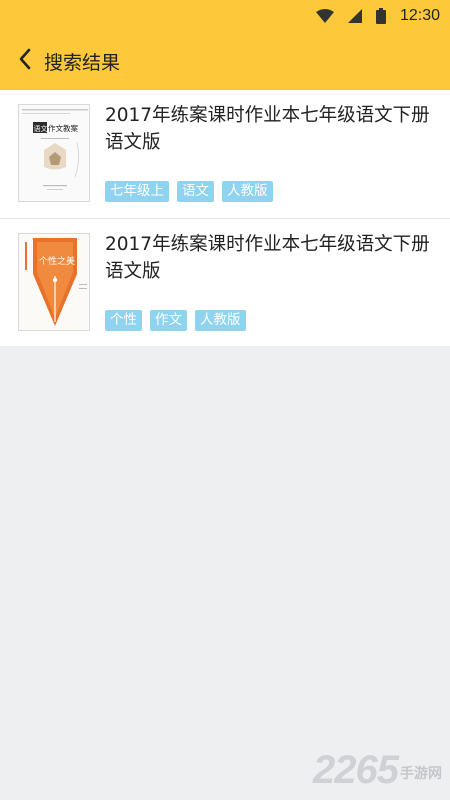 The width and height of the screenshot is (450, 800). What do you see at coordinates (168, 320) in the screenshot?
I see `tag-subject: 作文` at bounding box center [168, 320].